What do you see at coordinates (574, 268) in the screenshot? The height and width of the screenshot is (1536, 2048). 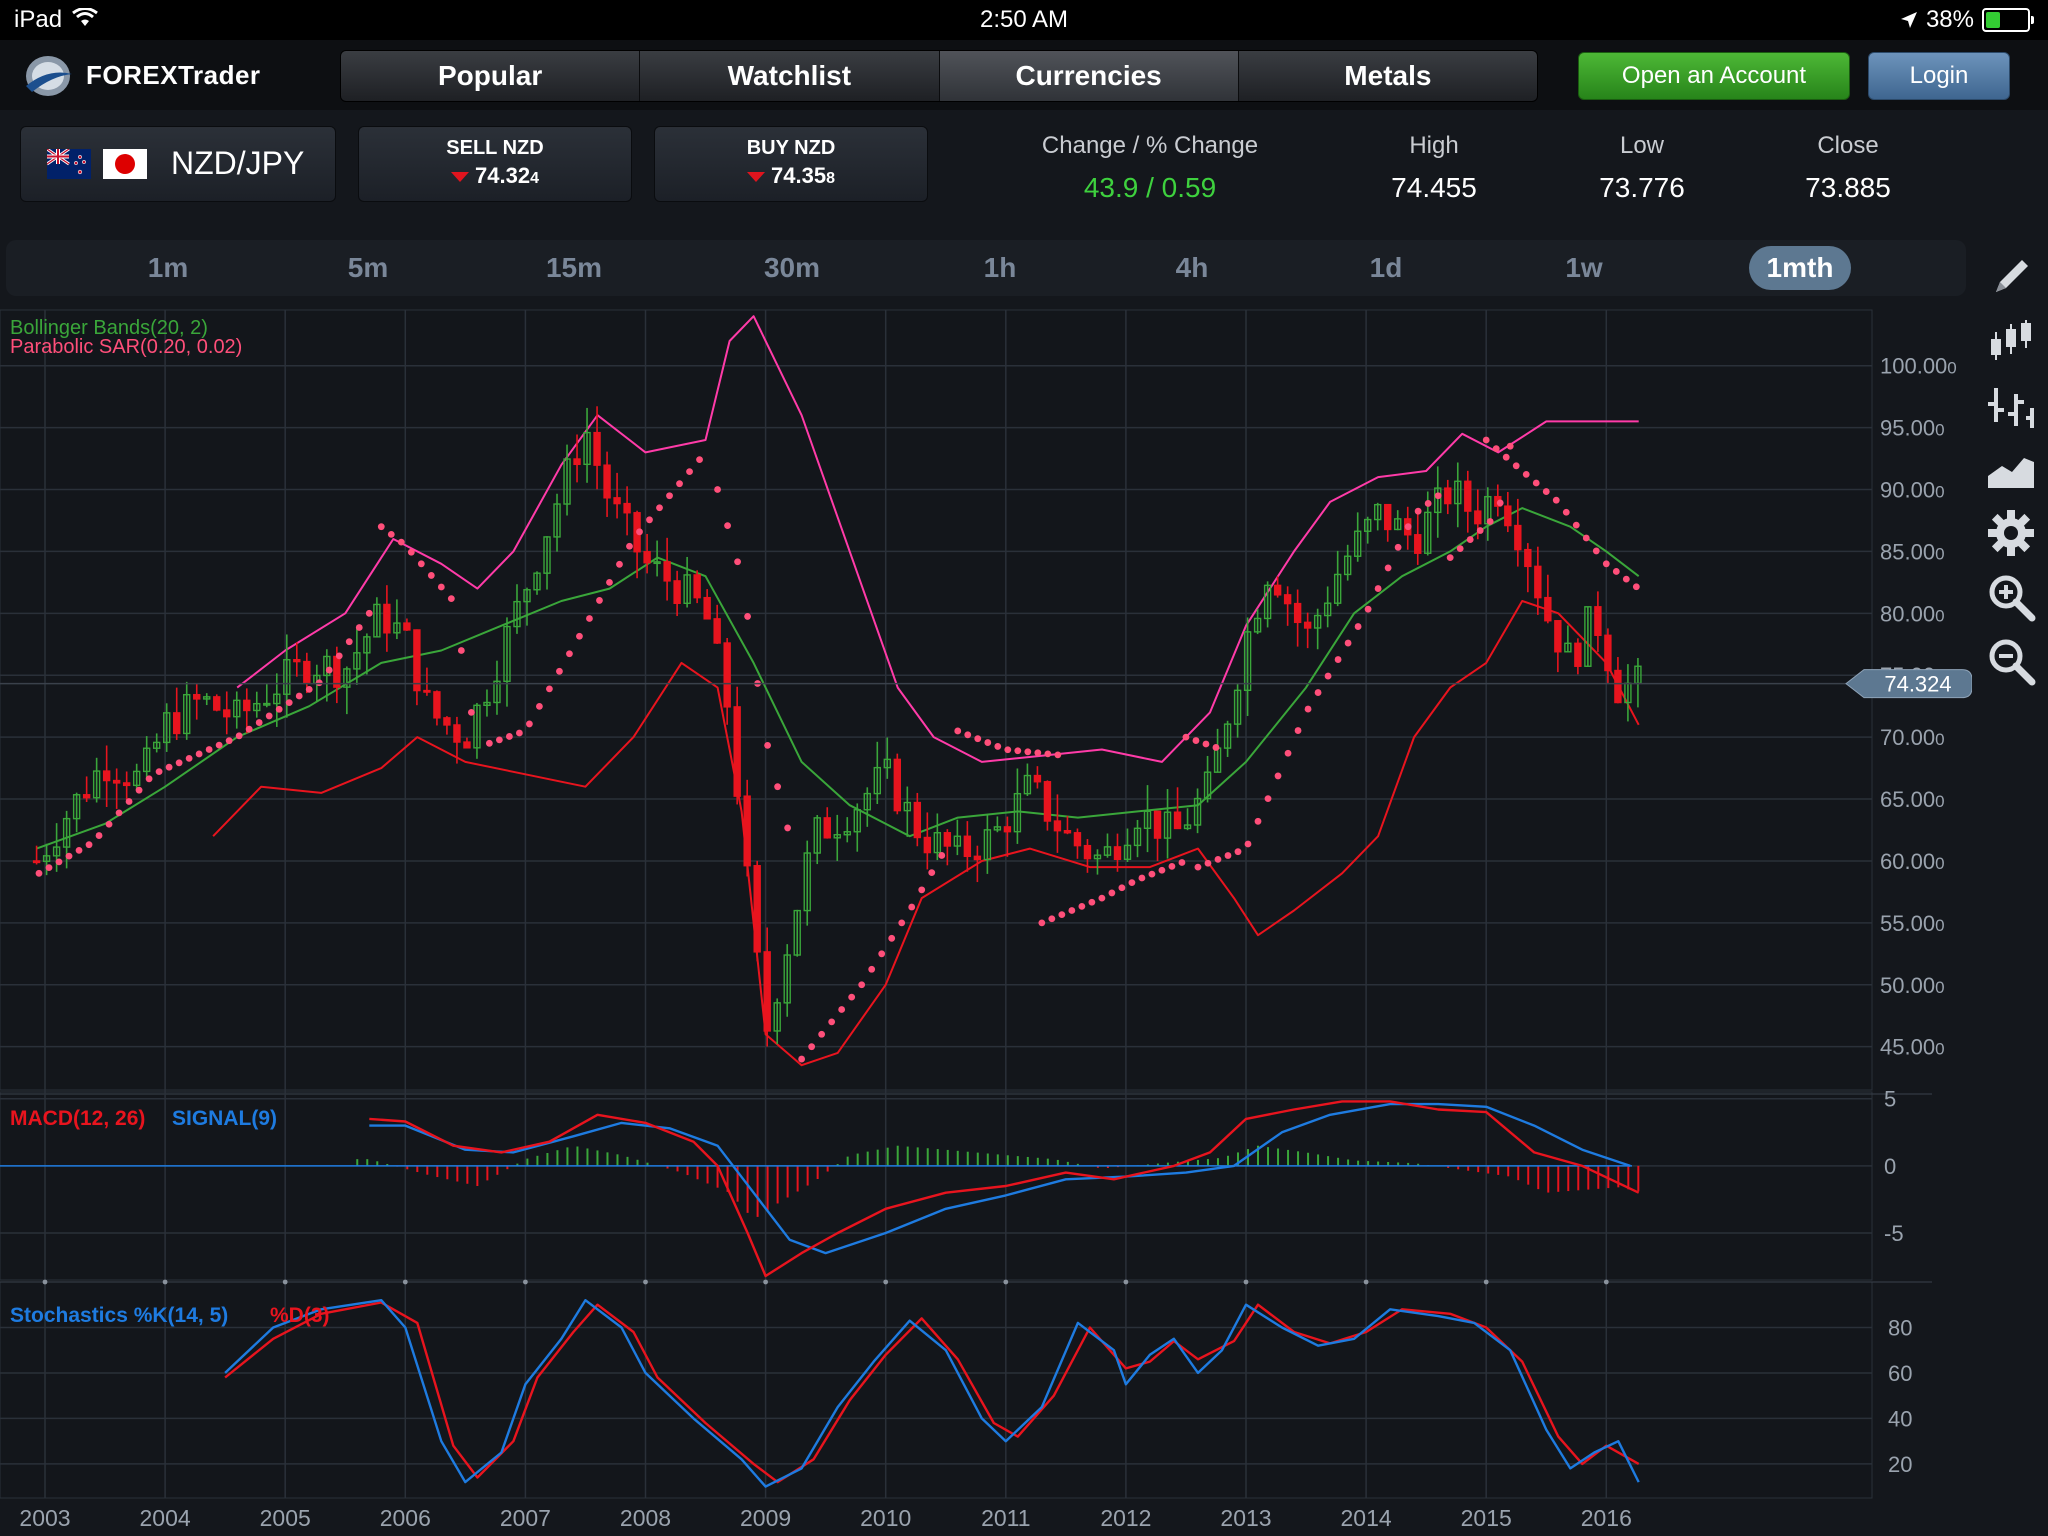 I see `timeframe-15m: 15m` at bounding box center [574, 268].